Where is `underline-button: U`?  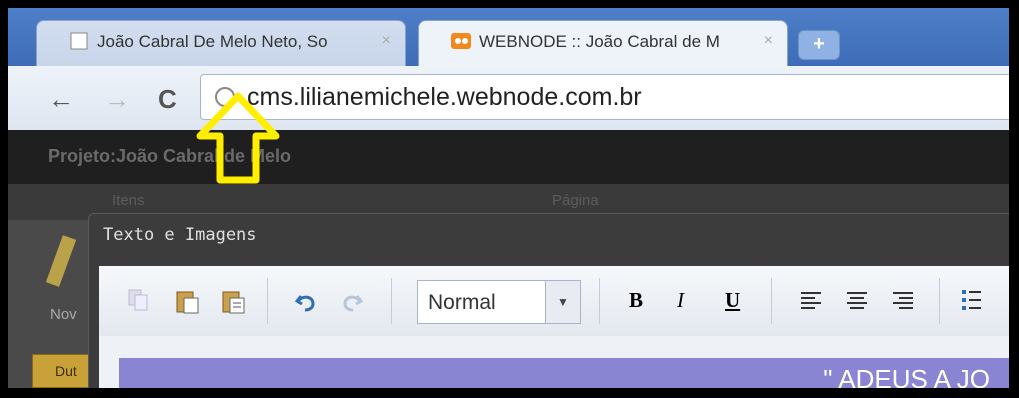
underline-button: U is located at coordinates (732, 300).